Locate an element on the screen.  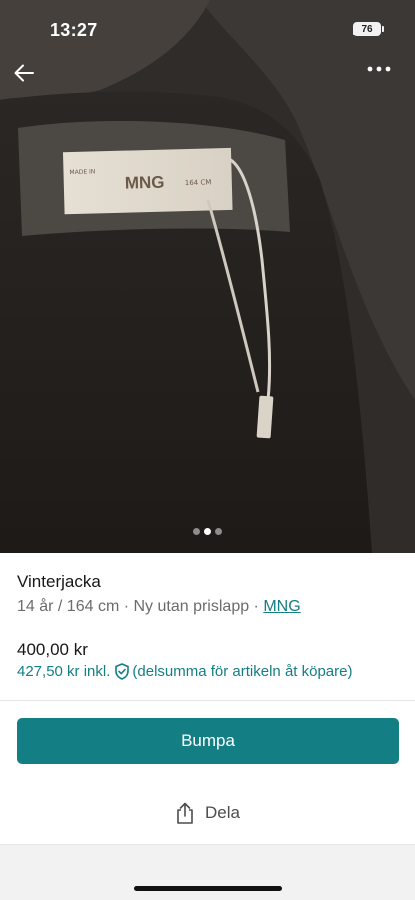
more-options-button is located at coordinates (384, 79).